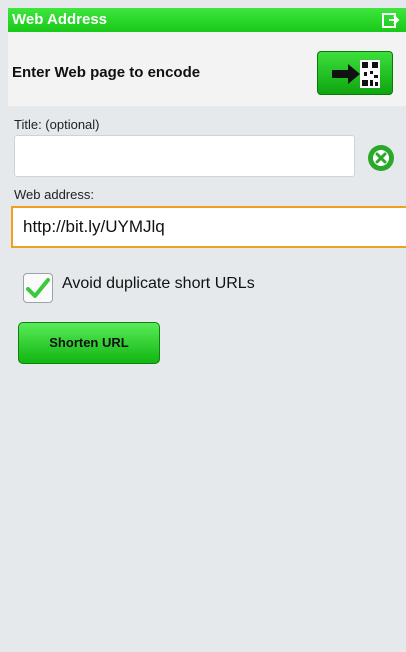 This screenshot has width=406, height=652. What do you see at coordinates (207, 20) in the screenshot?
I see `title-bar: Web Address` at bounding box center [207, 20].